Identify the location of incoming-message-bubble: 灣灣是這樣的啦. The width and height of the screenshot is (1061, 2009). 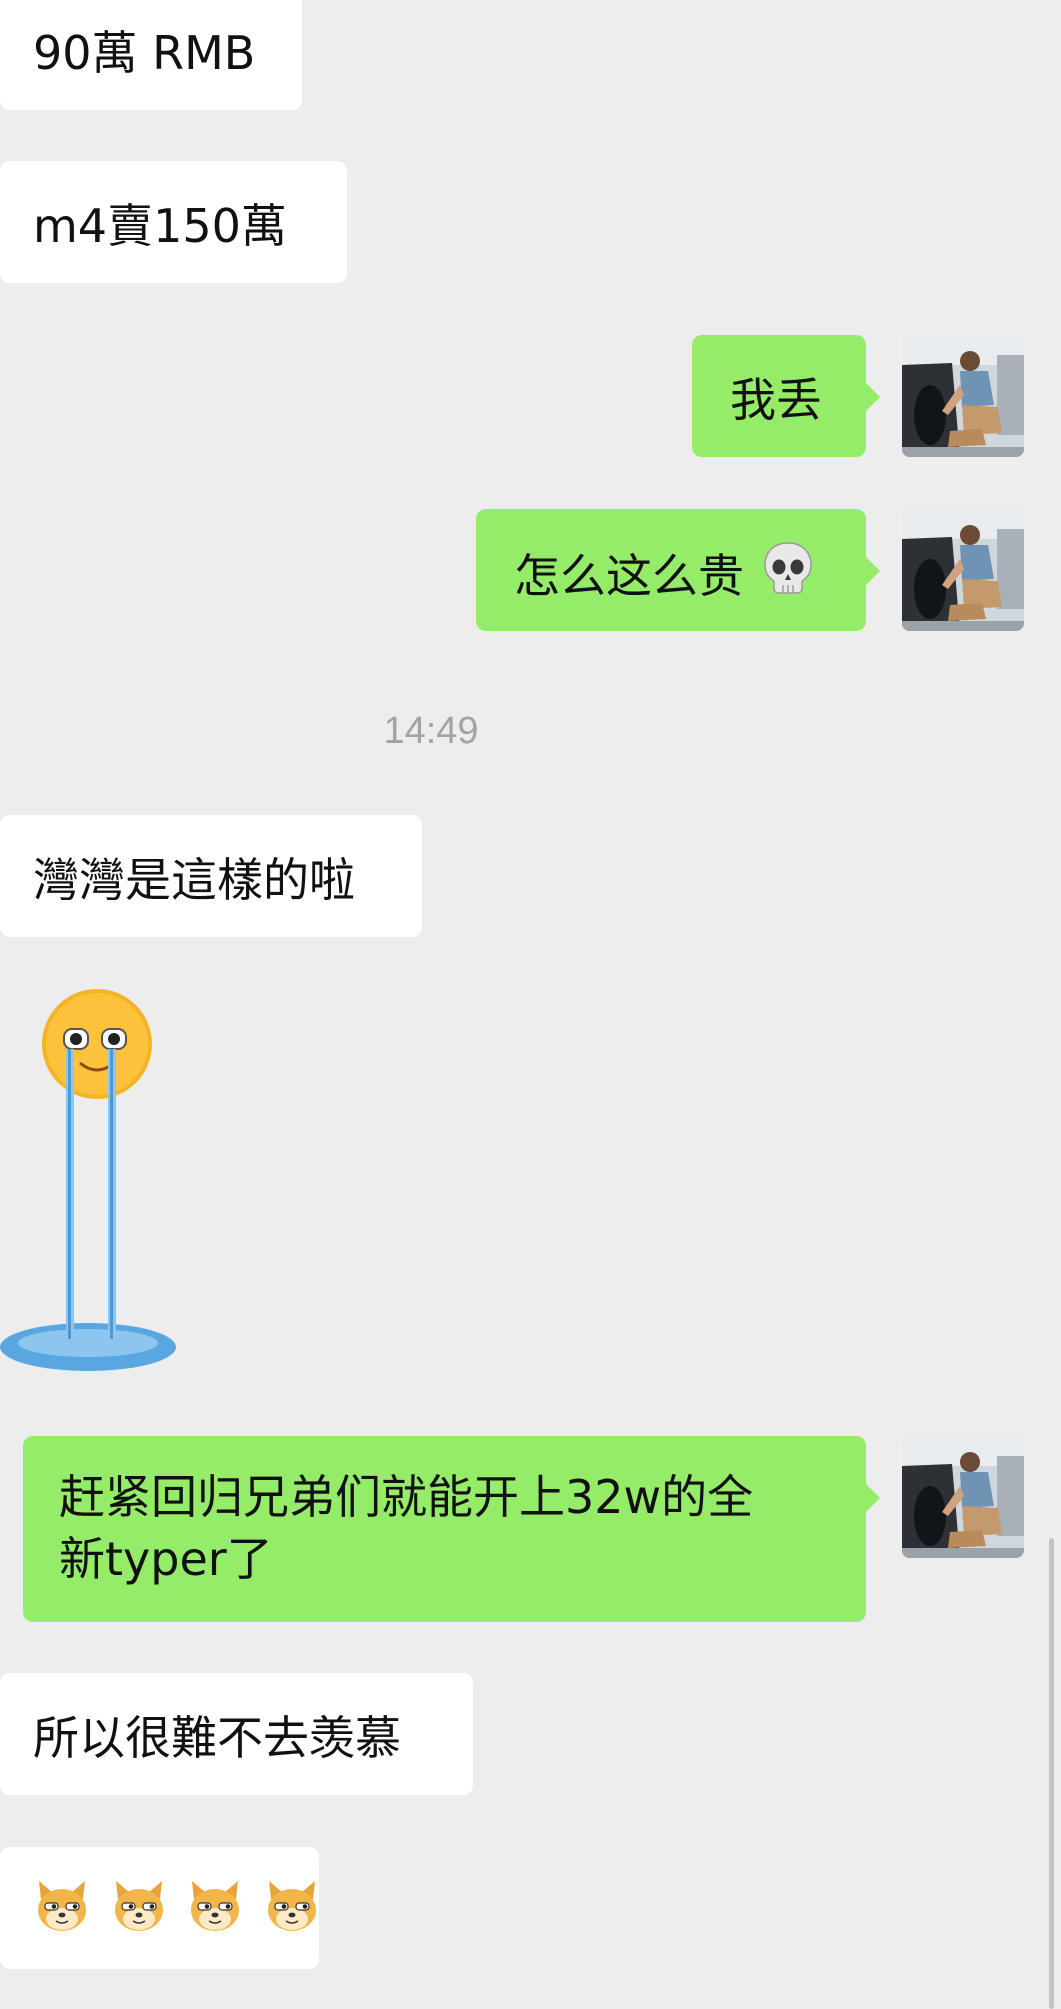
(211, 876).